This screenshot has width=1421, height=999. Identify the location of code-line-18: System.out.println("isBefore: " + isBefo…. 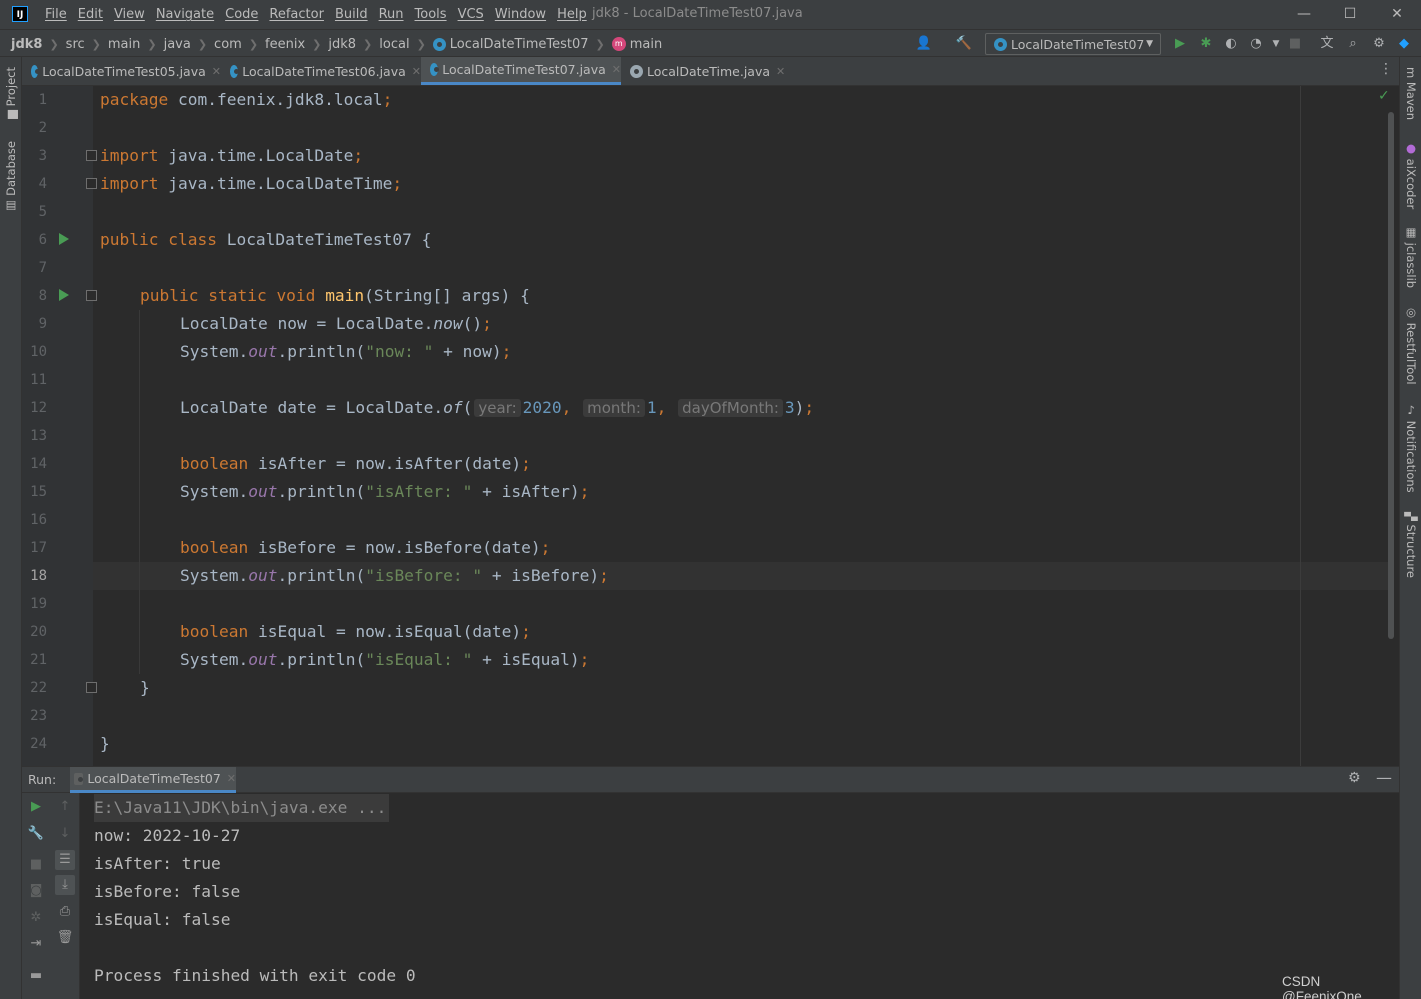
(394, 575).